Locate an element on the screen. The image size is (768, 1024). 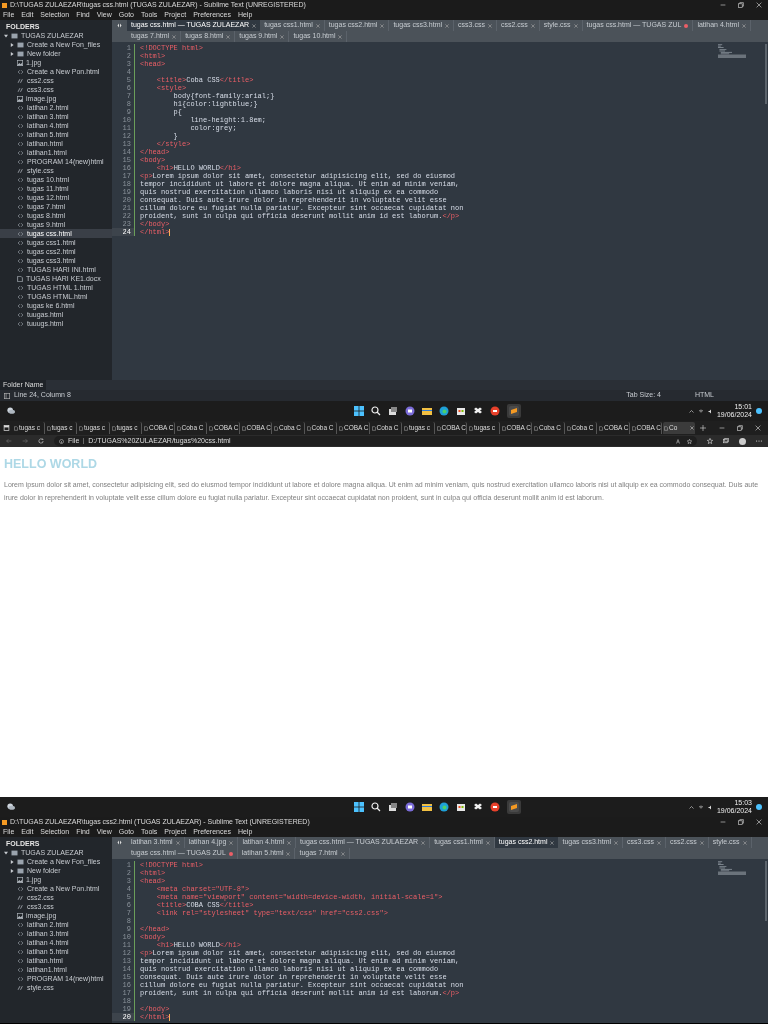
scroll-arrows-icon is located at coordinates (119, 842).